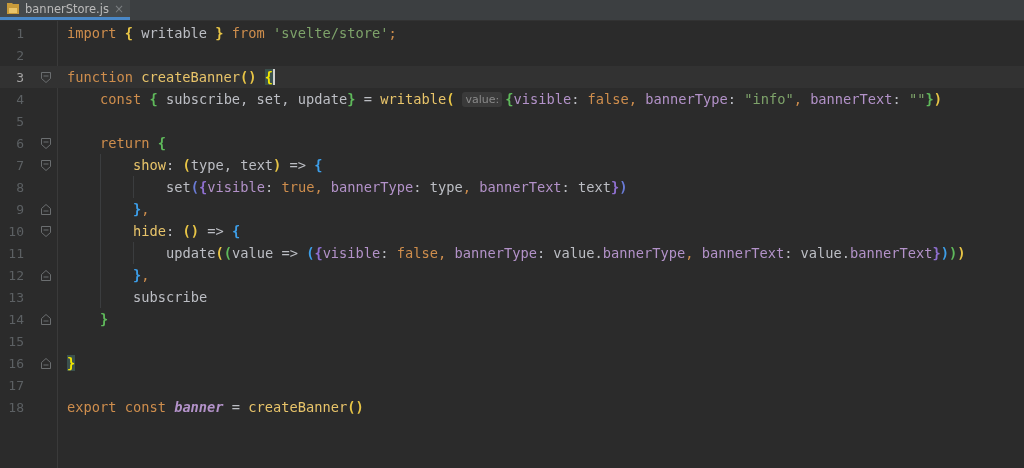  What do you see at coordinates (331, 33) in the screenshot?
I see `code-token: 'svelte/store'` at bounding box center [331, 33].